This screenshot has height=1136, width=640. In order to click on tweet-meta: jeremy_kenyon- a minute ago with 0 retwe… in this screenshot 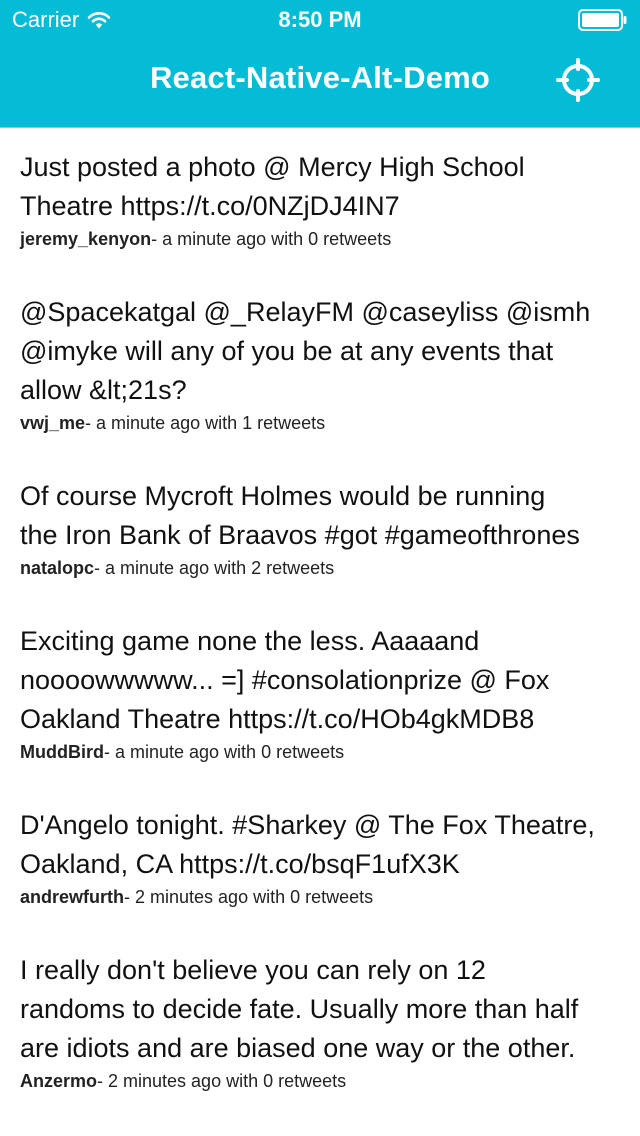, I will do `click(320, 239)`.